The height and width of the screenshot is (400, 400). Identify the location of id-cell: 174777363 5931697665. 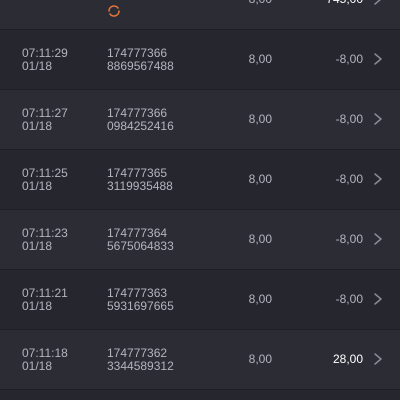
(140, 300).